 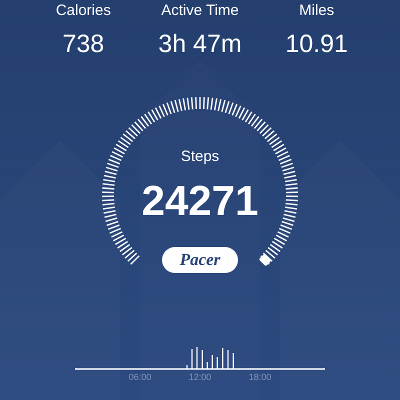 What do you see at coordinates (316, 11) in the screenshot?
I see `stat-label: Miles` at bounding box center [316, 11].